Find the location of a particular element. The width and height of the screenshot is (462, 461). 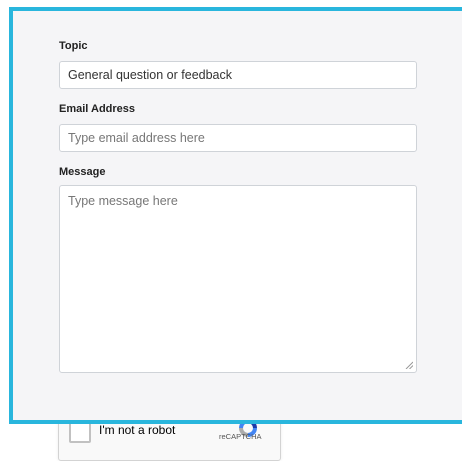

topic-select: General question or feedback is located at coordinates (238, 75).